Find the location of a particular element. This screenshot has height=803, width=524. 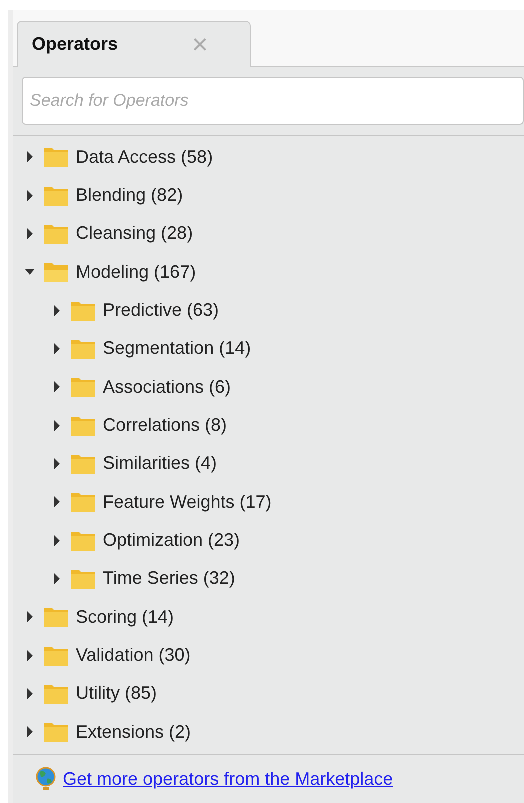

folder-label: Predictive (63) is located at coordinates (161, 311).